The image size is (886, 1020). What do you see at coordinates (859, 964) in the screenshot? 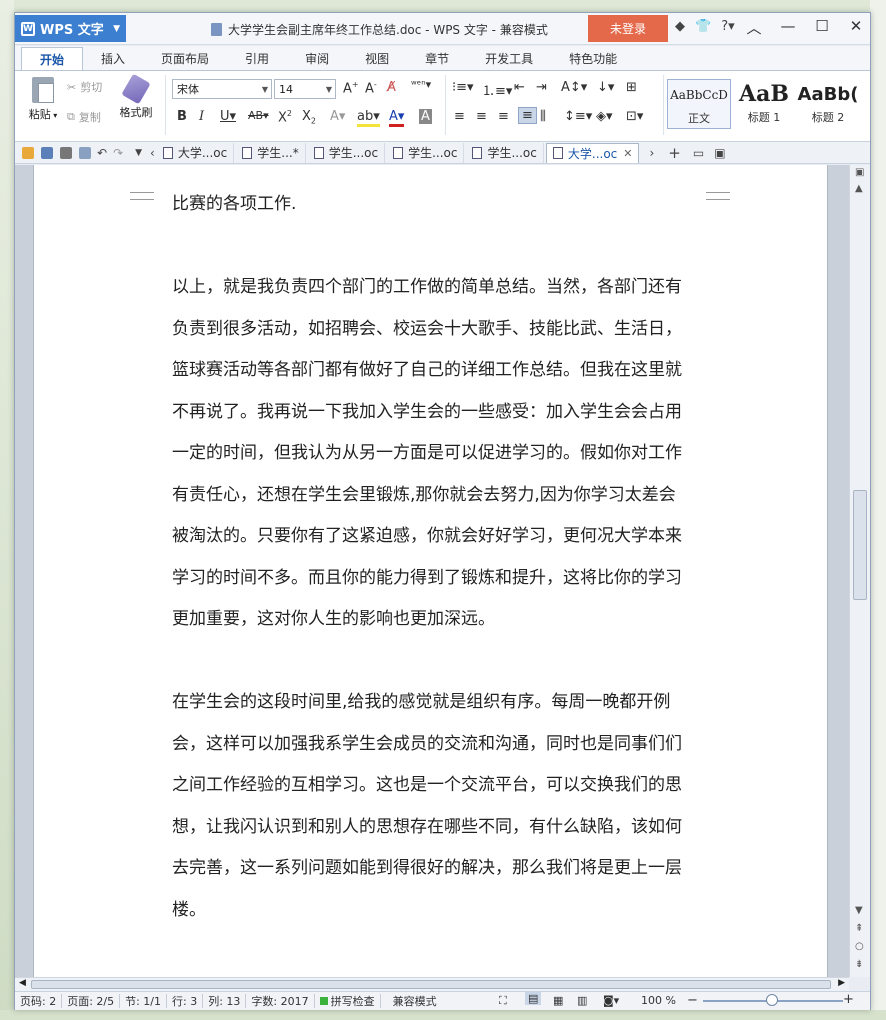
I see `next-page-icon: ⇟` at bounding box center [859, 964].